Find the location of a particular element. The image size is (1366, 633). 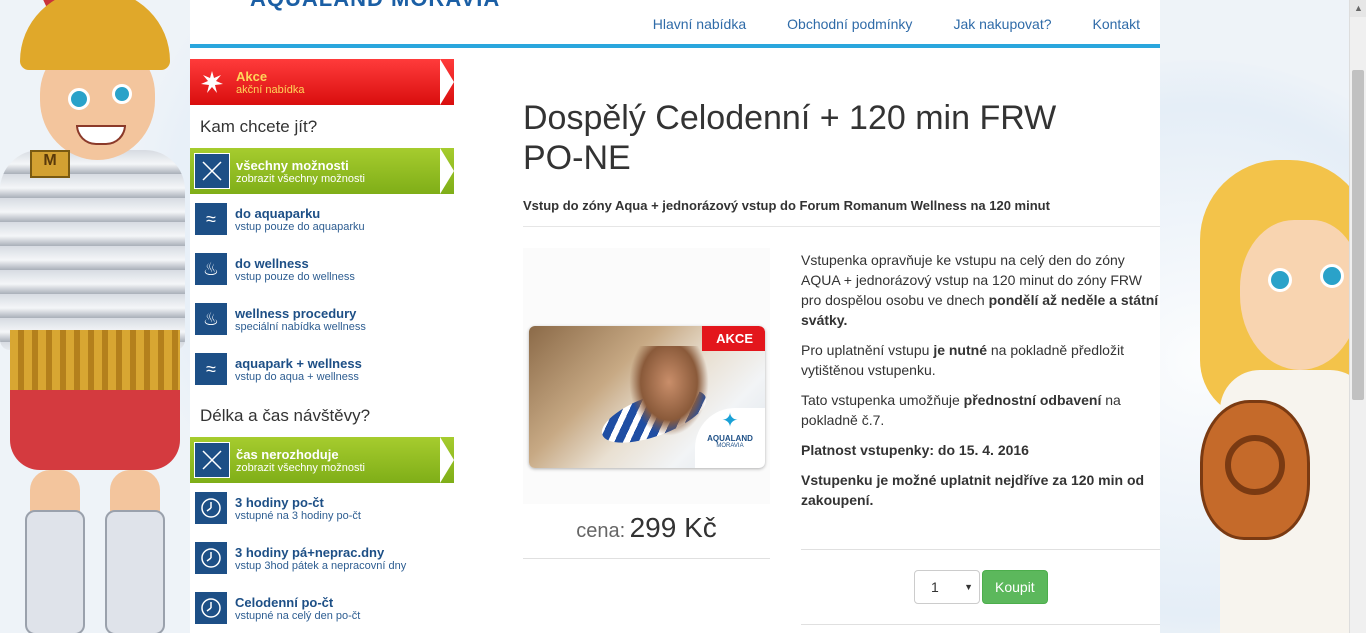

scrollbar-thumb is located at coordinates (1358, 235).